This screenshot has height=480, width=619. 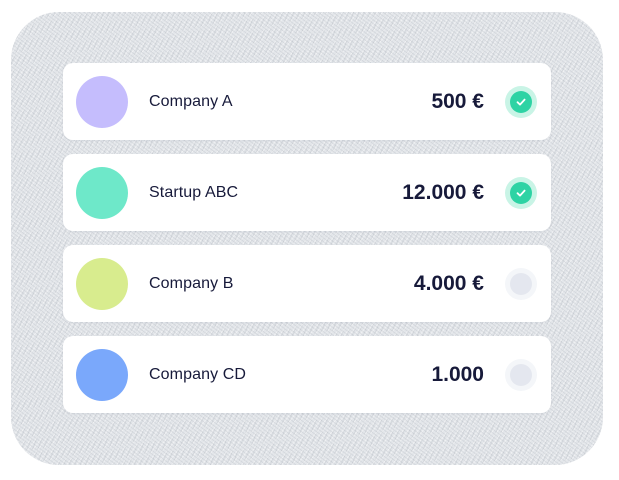 What do you see at coordinates (191, 283) in the screenshot?
I see `company-name: Company B` at bounding box center [191, 283].